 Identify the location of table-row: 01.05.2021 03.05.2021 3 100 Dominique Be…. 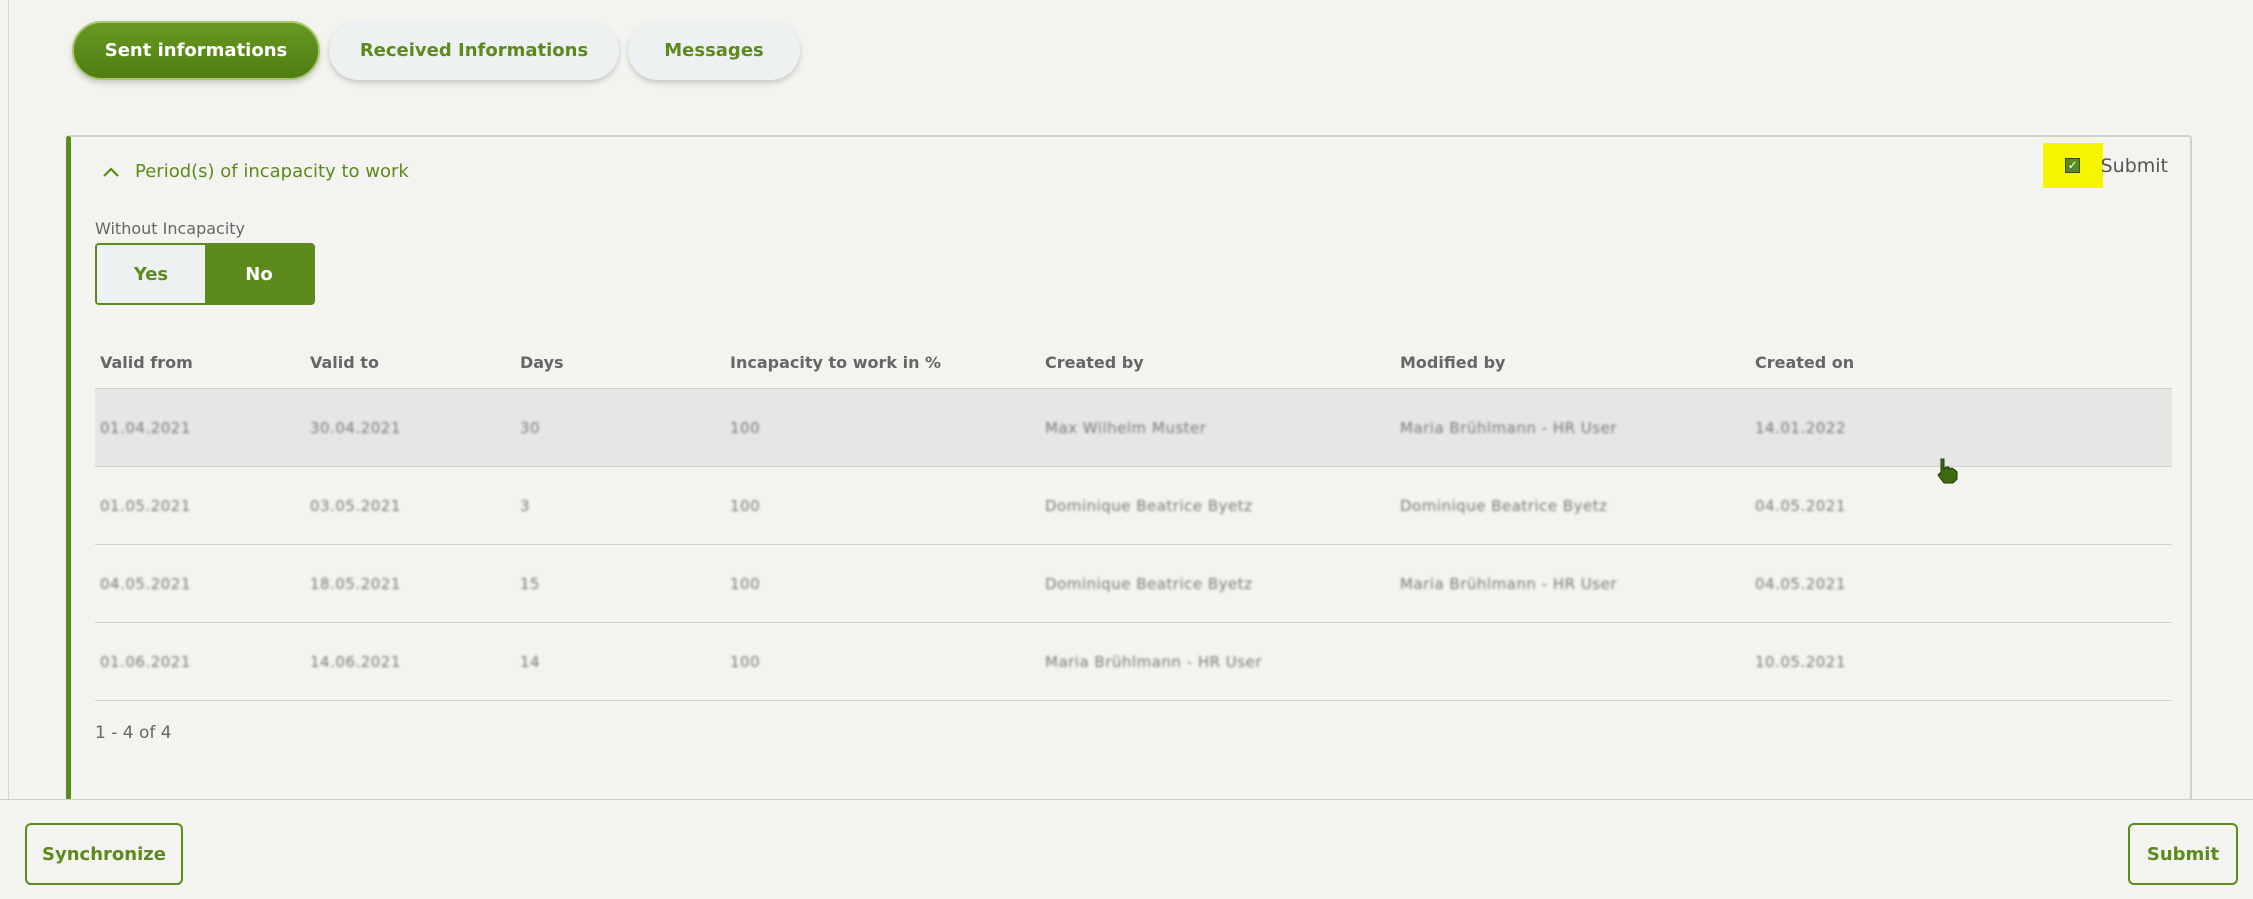
(1133, 506).